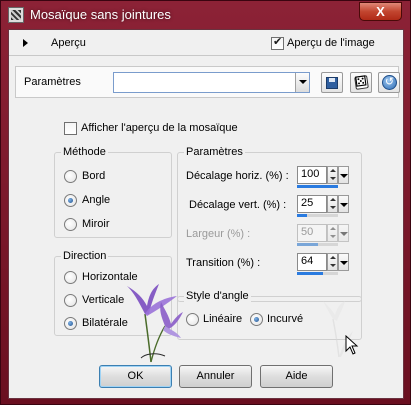  I want to click on width-stepper: 50, so click(325, 235).